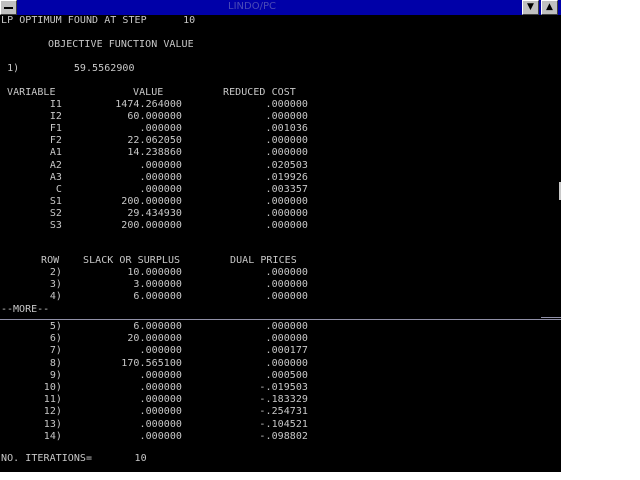 This screenshot has height=480, width=640. I want to click on variable-column-header: VARIABLE, so click(31, 92).